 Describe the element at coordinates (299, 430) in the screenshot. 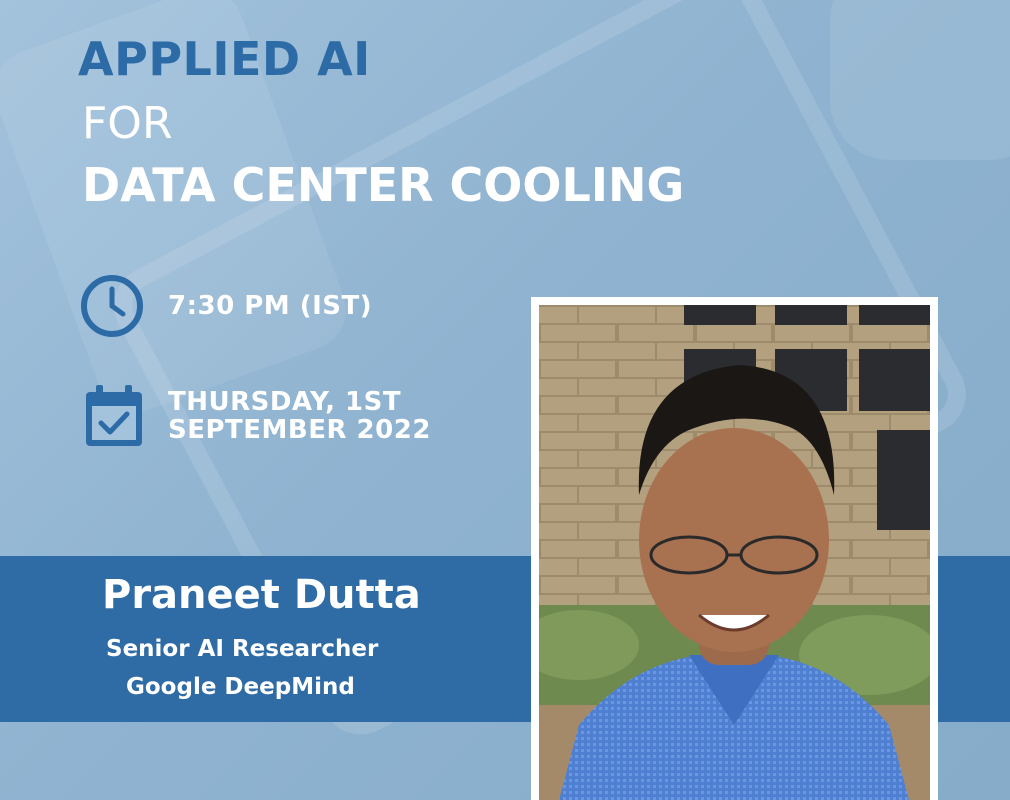

I see `event-date-line-2: SEPTEMBER 2022` at that location.